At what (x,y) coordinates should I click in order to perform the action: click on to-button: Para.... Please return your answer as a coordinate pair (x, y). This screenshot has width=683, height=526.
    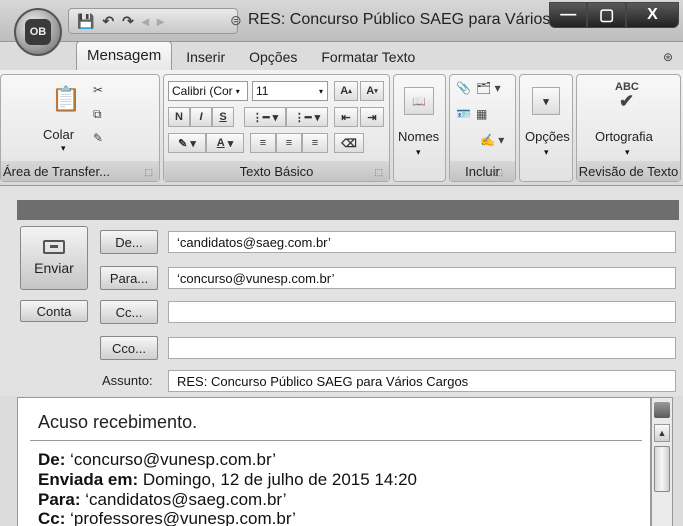
    Looking at the image, I should click on (129, 278).